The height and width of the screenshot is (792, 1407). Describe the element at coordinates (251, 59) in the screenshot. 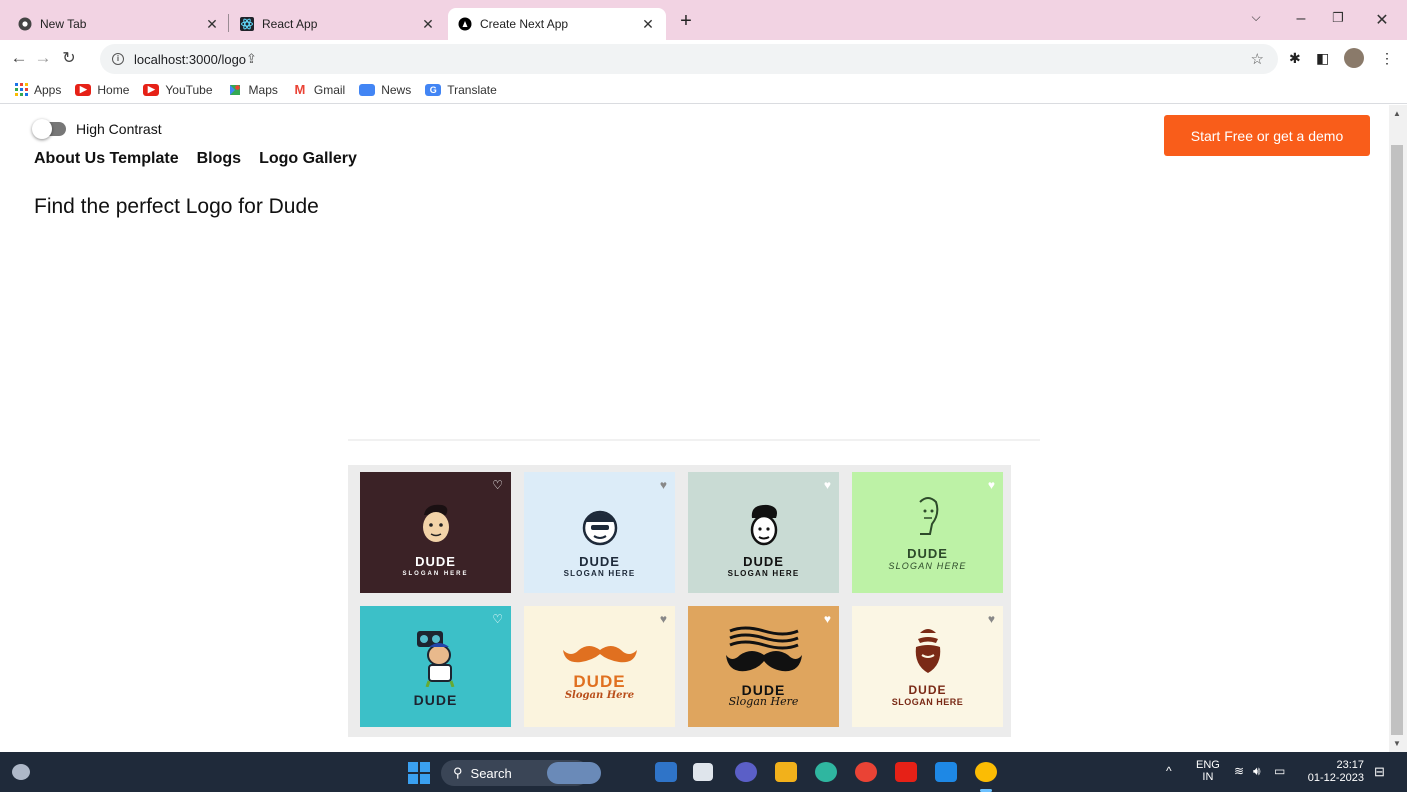

I see `share-icon: ⇪` at that location.